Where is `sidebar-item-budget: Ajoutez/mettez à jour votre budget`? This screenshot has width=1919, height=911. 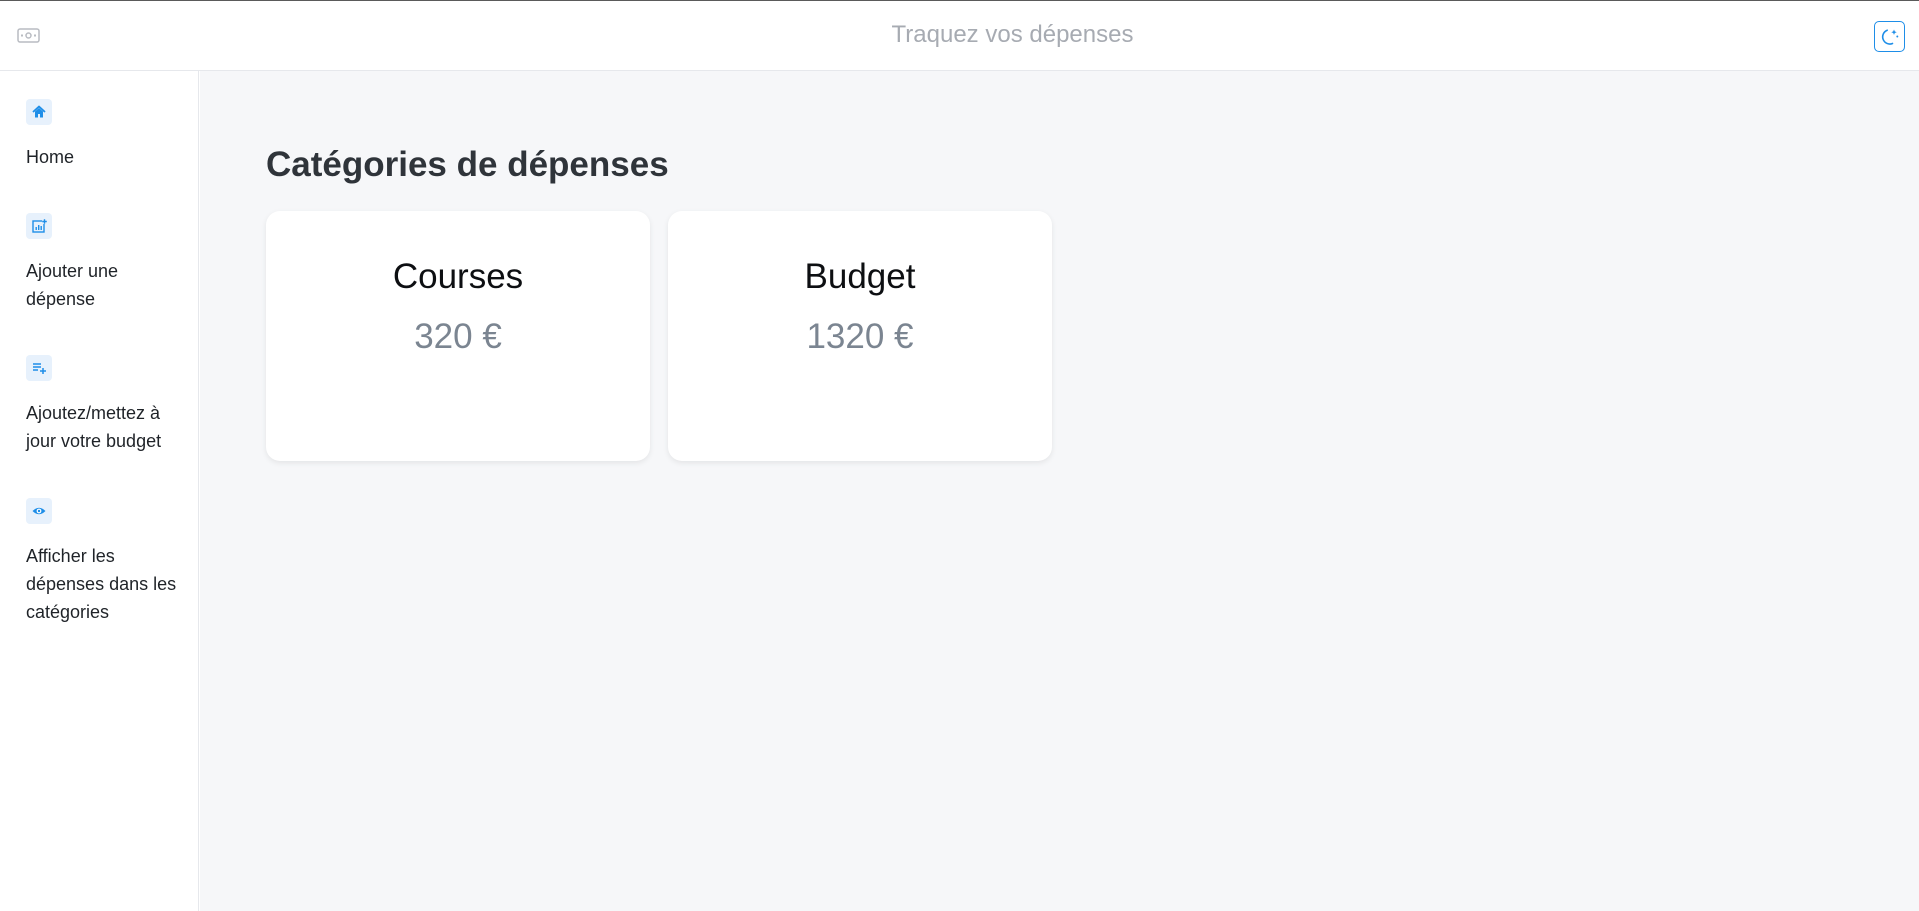 sidebar-item-budget: Ajoutez/mettez à jour votre budget is located at coordinates (106, 405).